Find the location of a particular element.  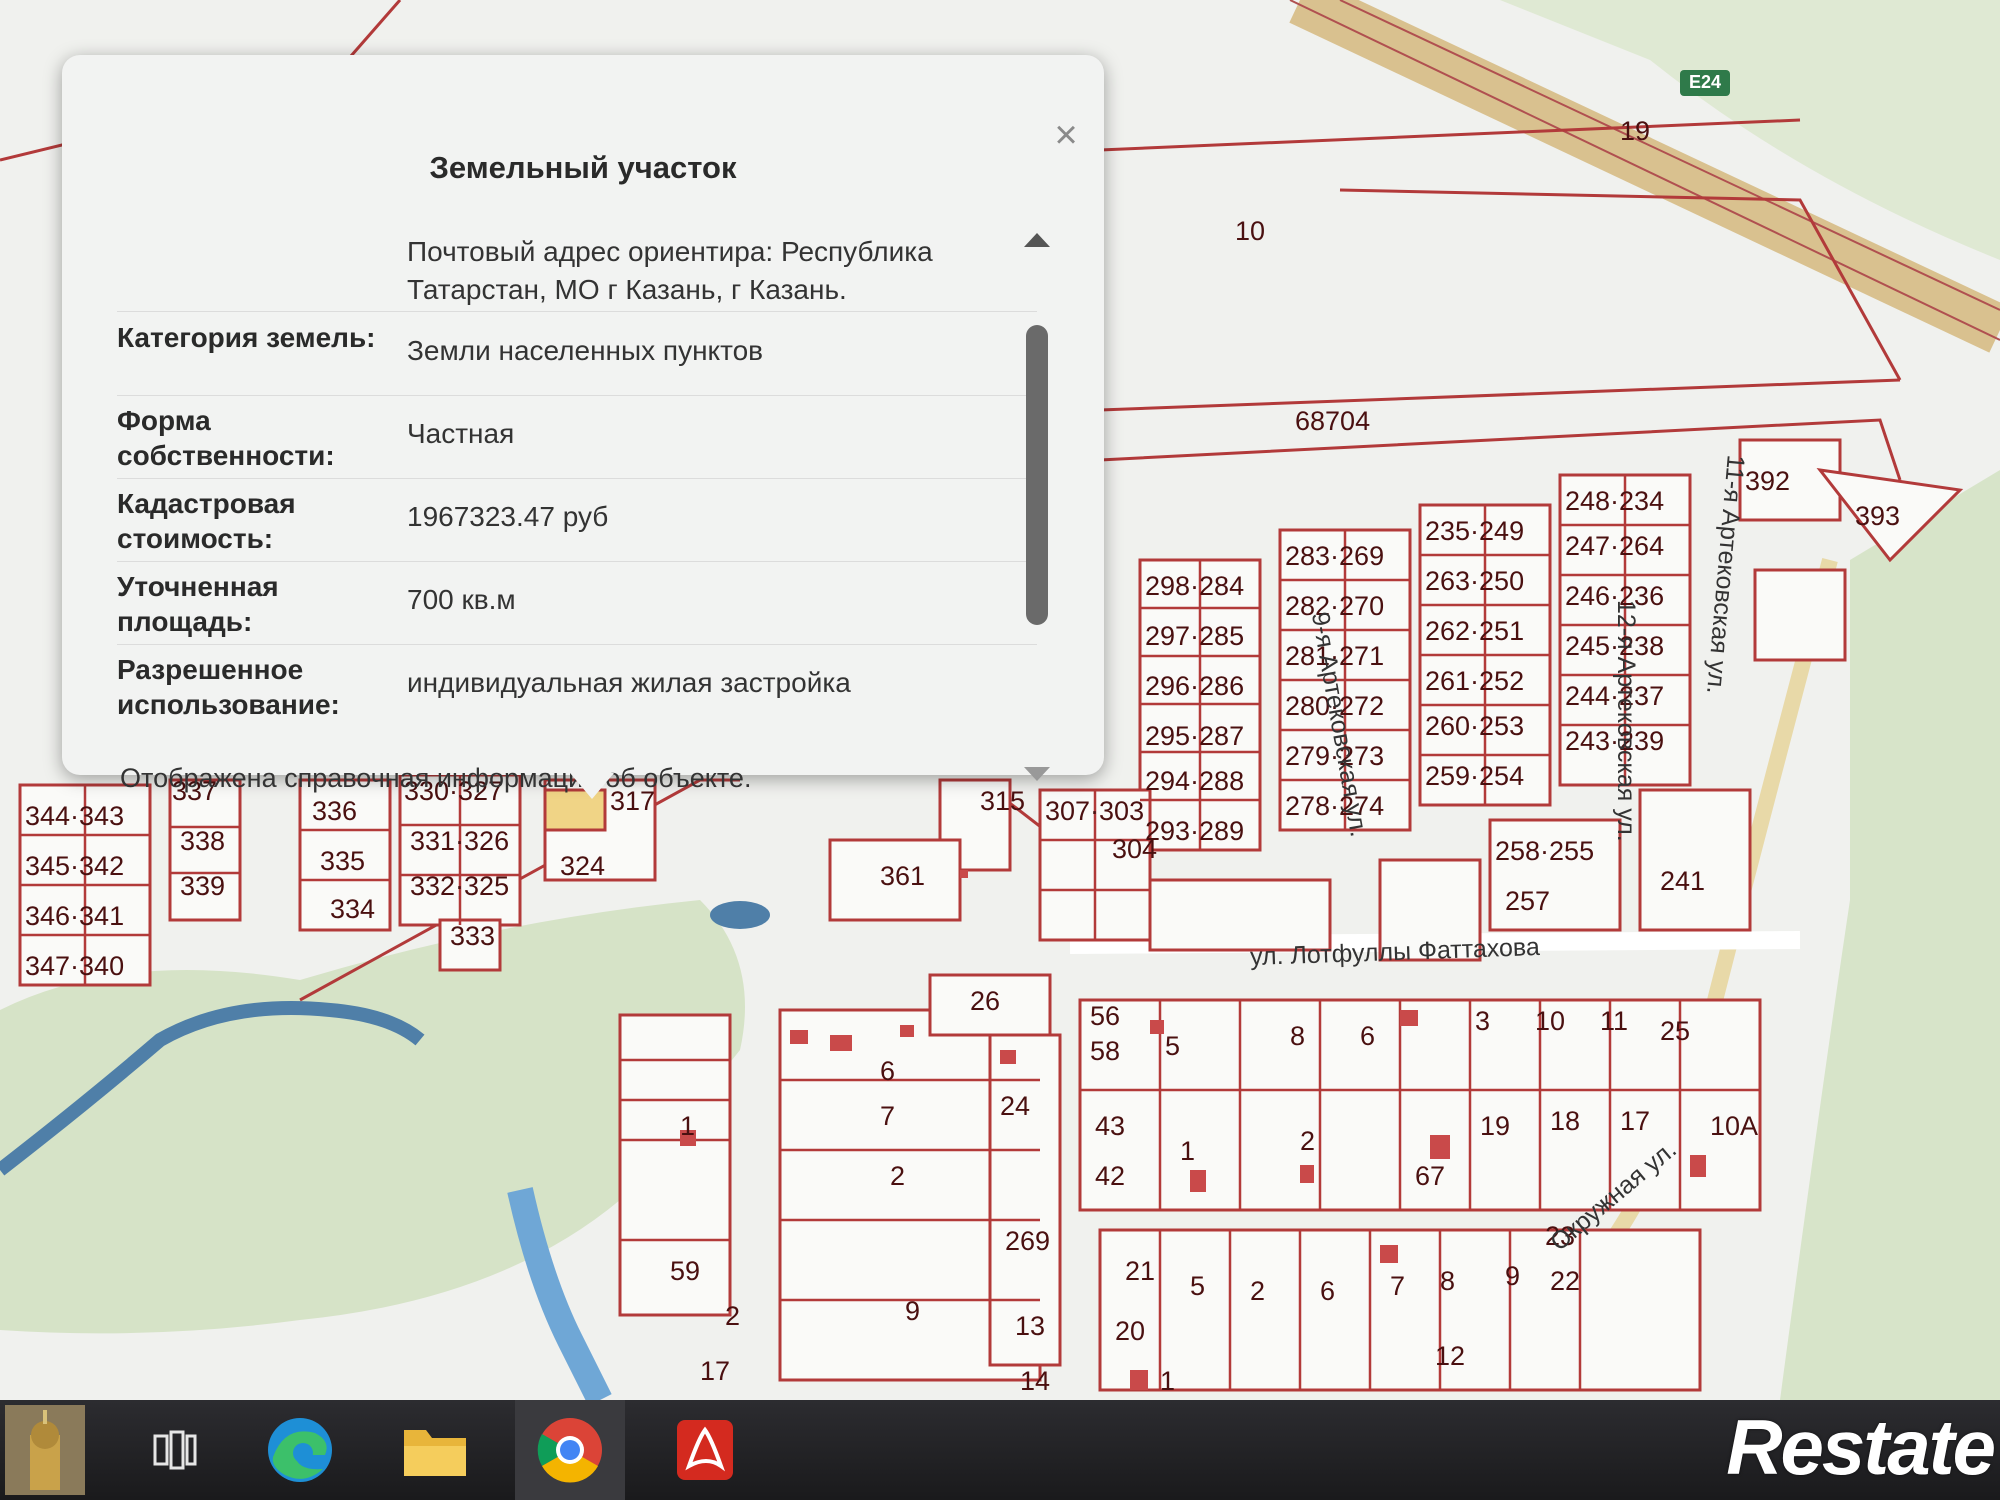

svg-text: 261·252 is located at coordinates (1474, 681).